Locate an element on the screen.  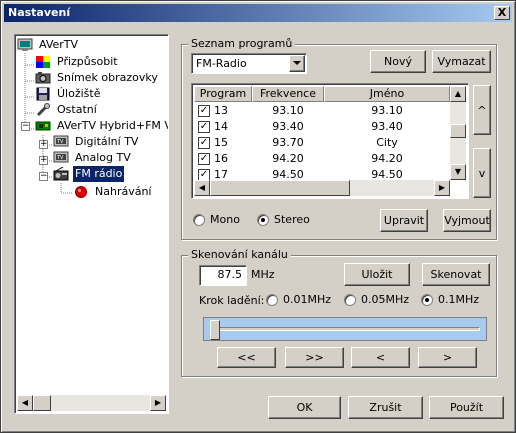
column-header-name: Jméno is located at coordinates (387, 94).